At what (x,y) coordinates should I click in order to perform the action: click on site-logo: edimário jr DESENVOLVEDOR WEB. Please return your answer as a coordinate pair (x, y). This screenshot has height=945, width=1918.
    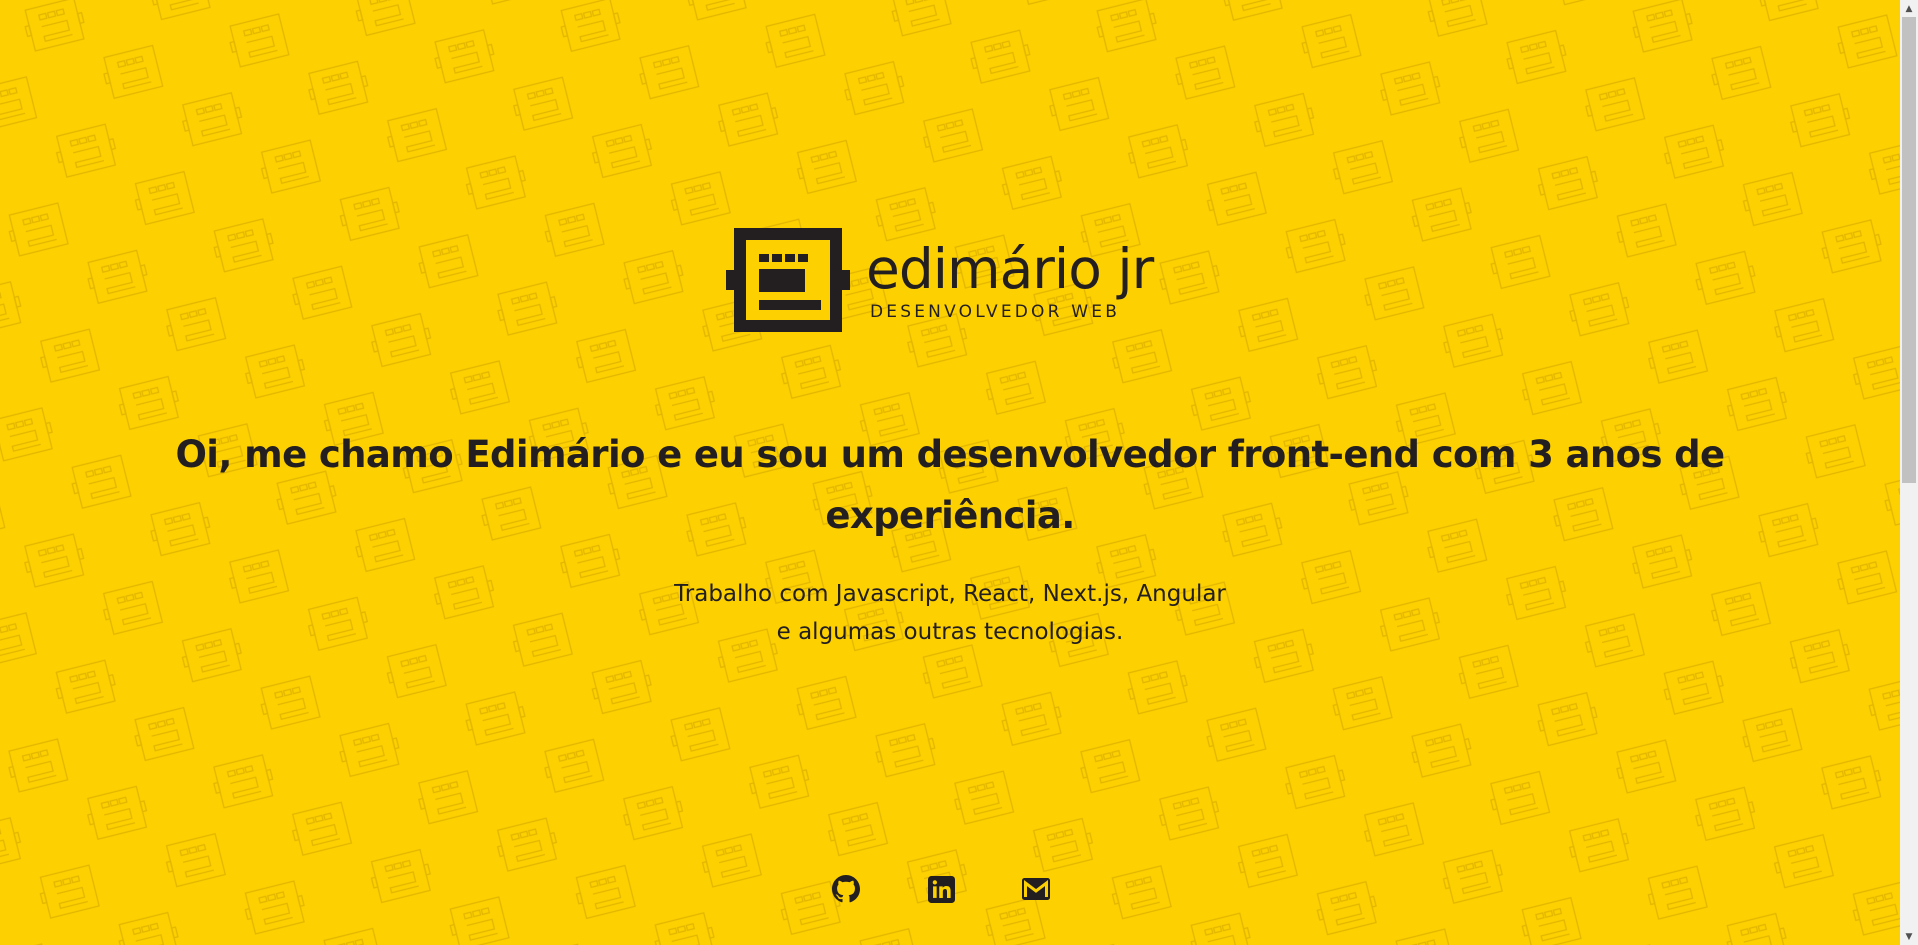
    Looking at the image, I should click on (948, 281).